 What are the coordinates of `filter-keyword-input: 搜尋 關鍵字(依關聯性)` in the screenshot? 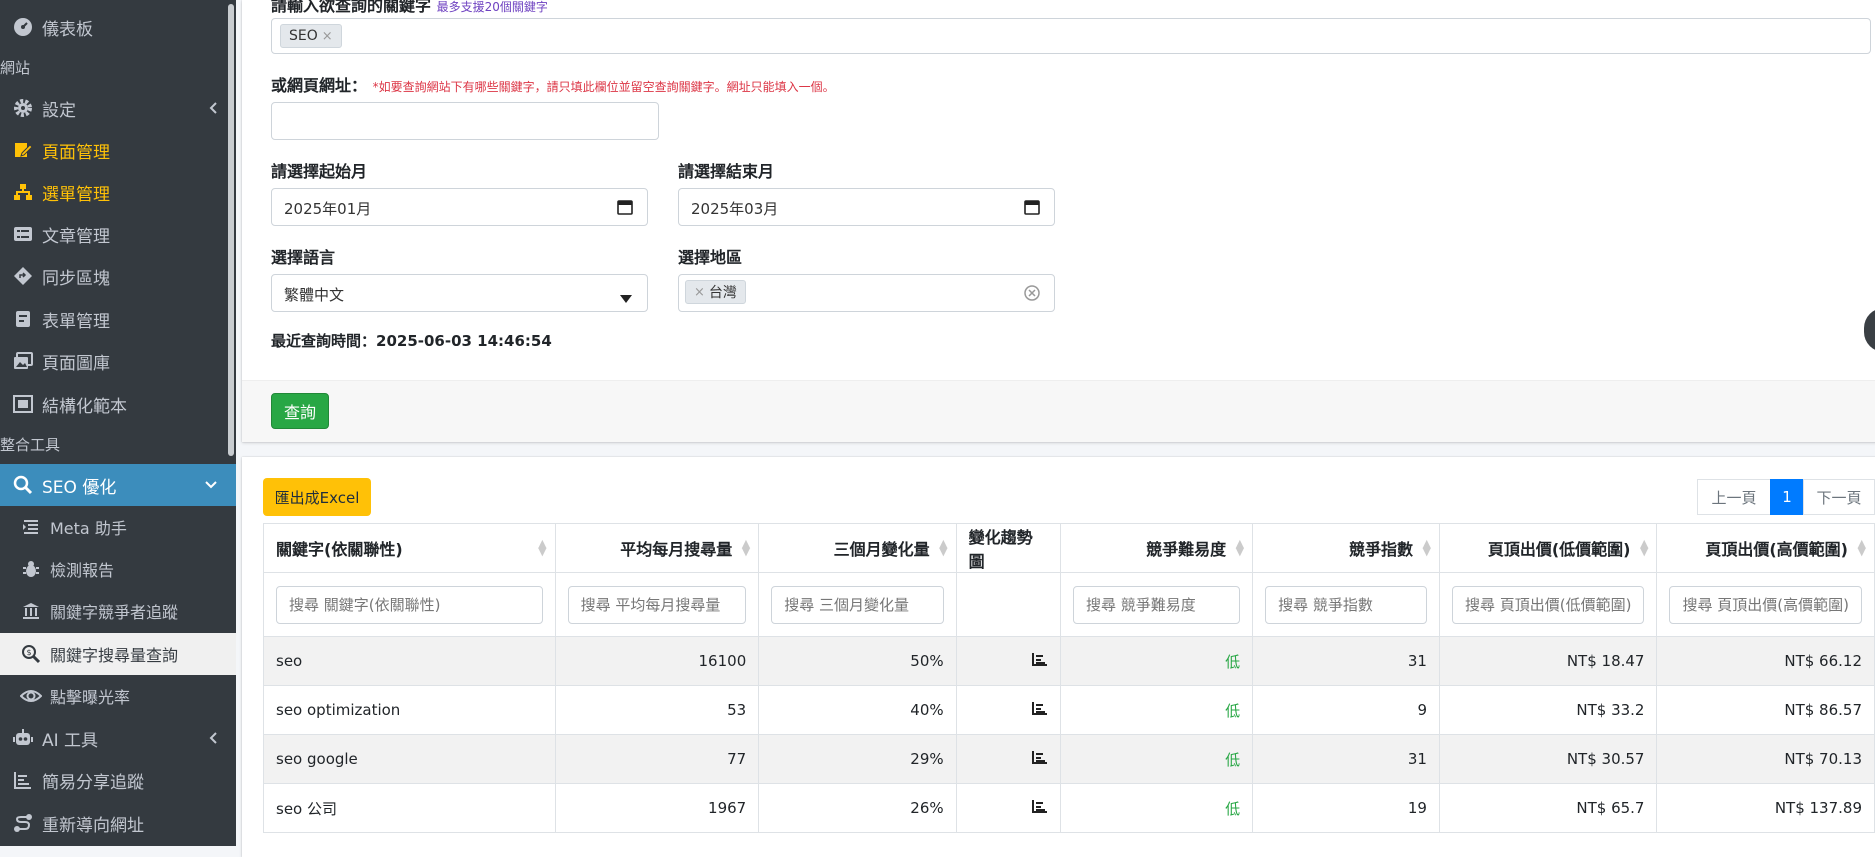 It's located at (409, 604).